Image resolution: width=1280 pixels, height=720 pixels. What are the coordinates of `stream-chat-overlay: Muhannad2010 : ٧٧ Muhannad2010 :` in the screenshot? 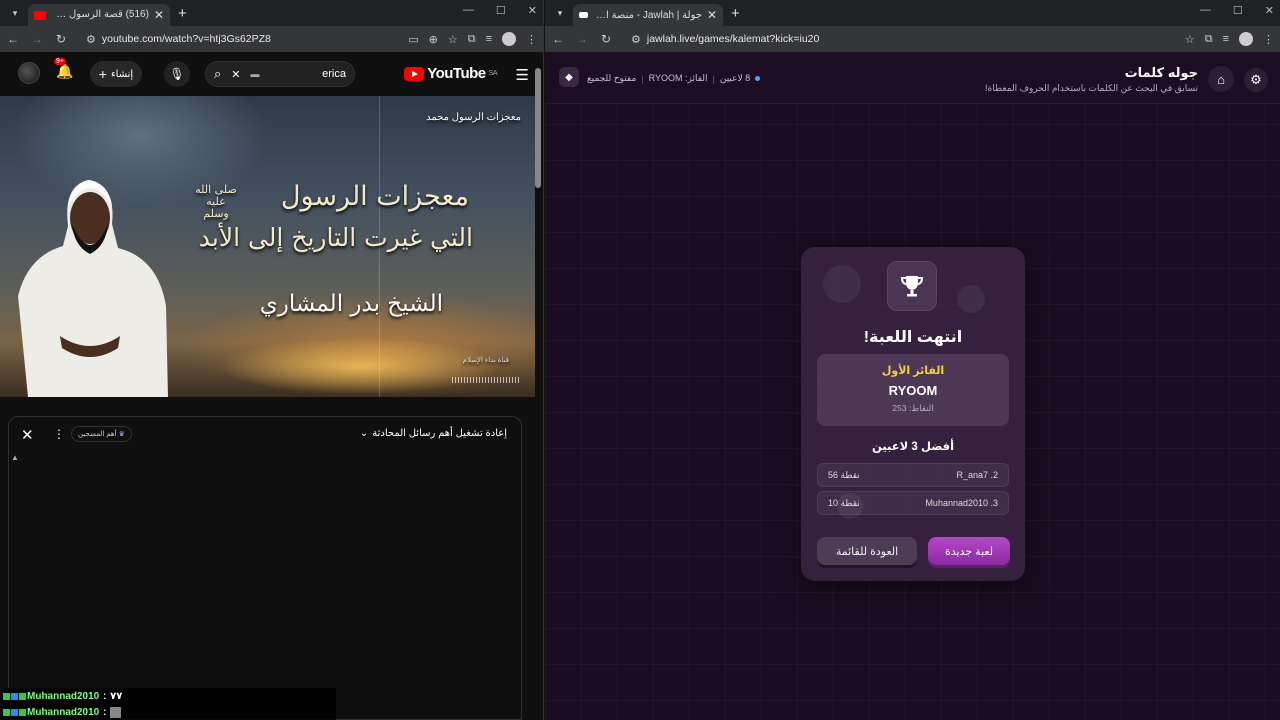 It's located at (168, 704).